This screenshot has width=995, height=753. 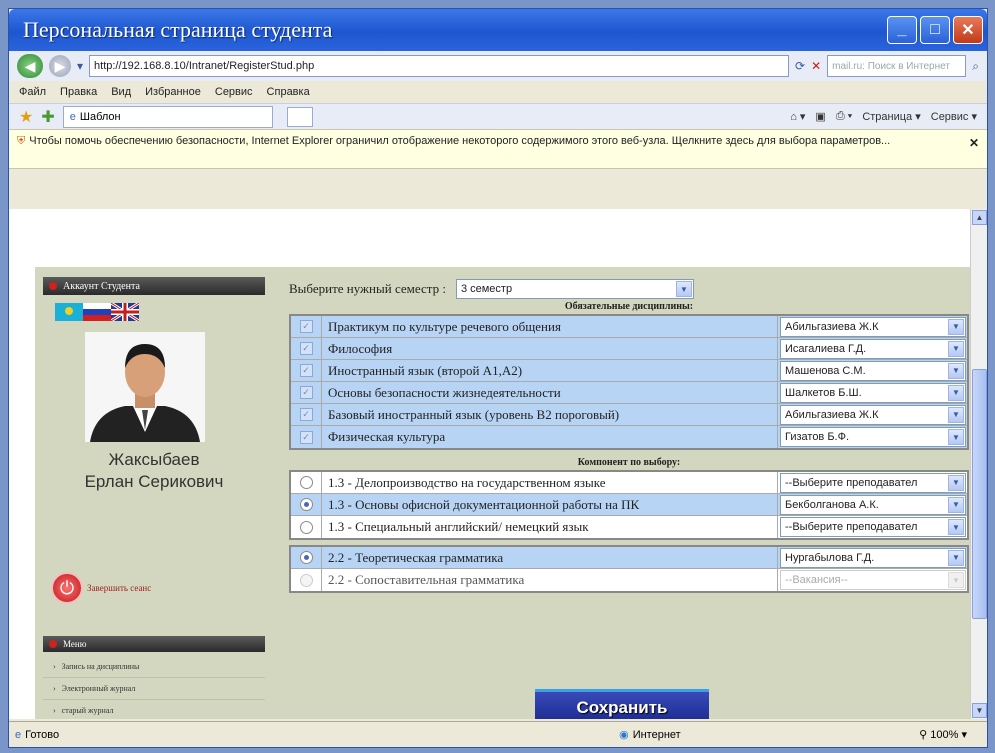 I want to click on discipline-name: 2.2 - Сопоставительная грамматика, so click(x=549, y=580).